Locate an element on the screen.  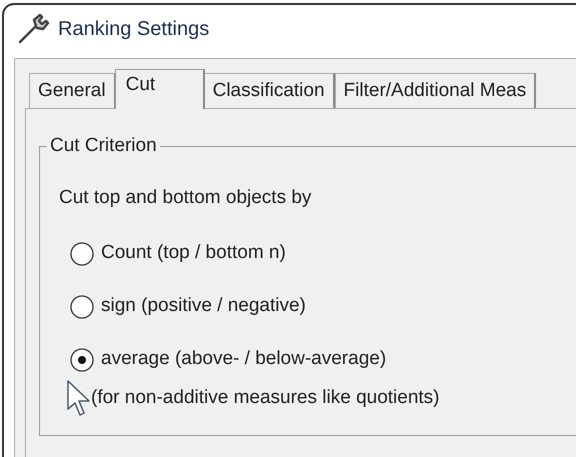
radio-label: average (above- / below-average) is located at coordinates (243, 359).